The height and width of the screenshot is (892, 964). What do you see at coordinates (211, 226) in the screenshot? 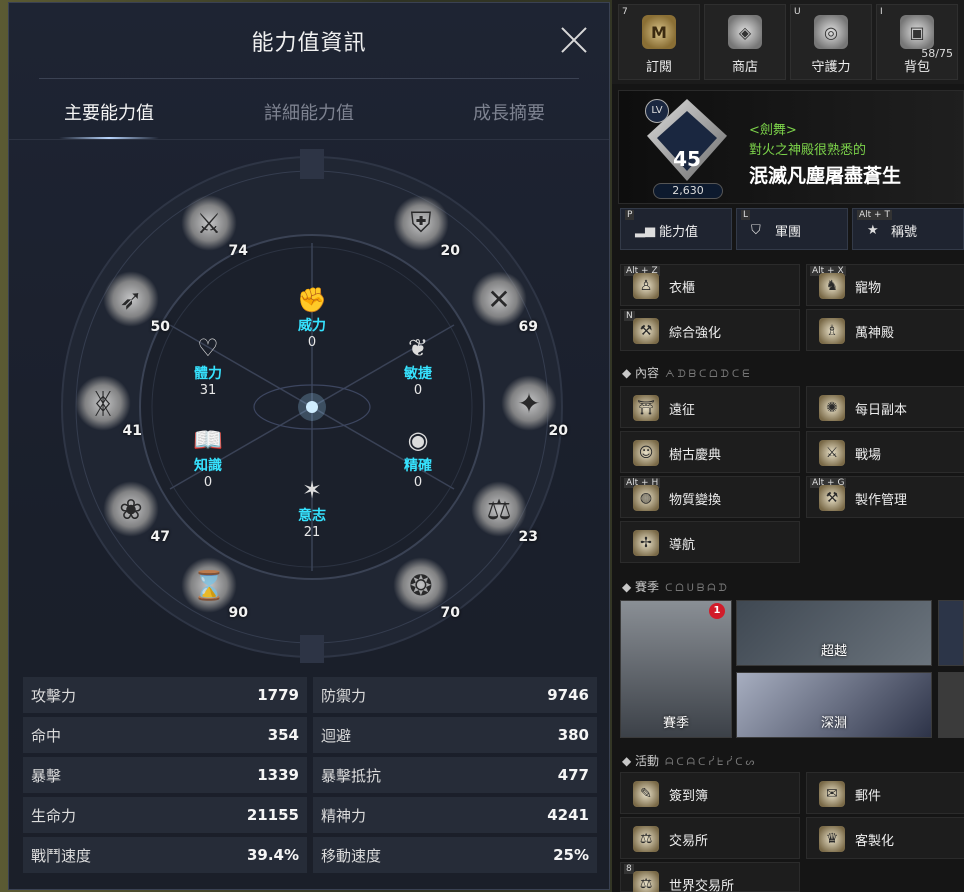
I see `sword-emblem-stat: ⚔ 74` at bounding box center [211, 226].